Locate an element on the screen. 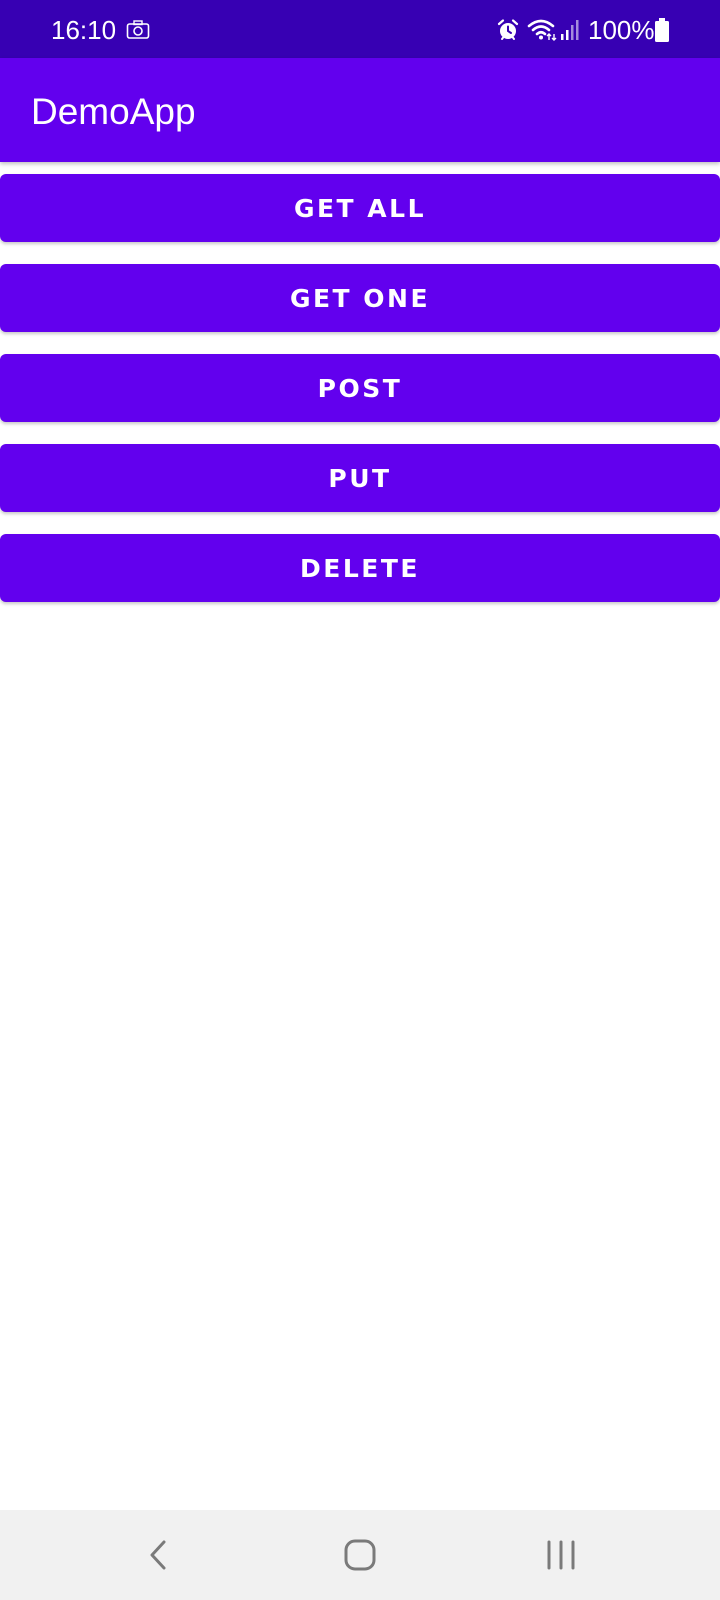  wifi-icon is located at coordinates (542, 30).